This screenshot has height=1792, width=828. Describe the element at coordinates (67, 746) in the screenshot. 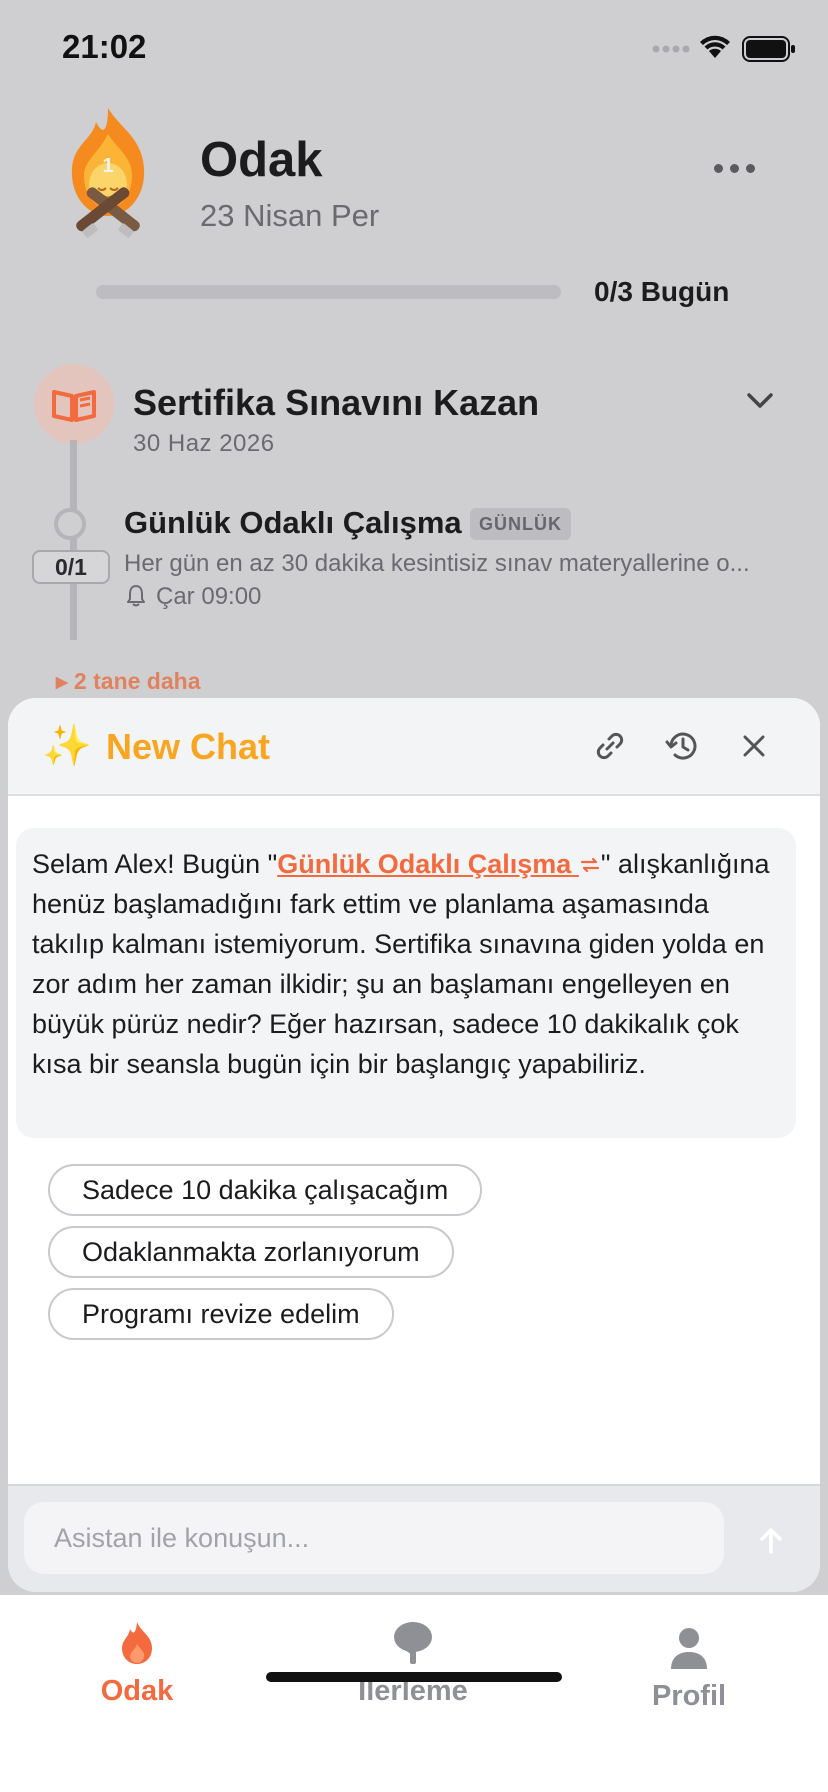

I see `sparkles-icon: ✨` at that location.